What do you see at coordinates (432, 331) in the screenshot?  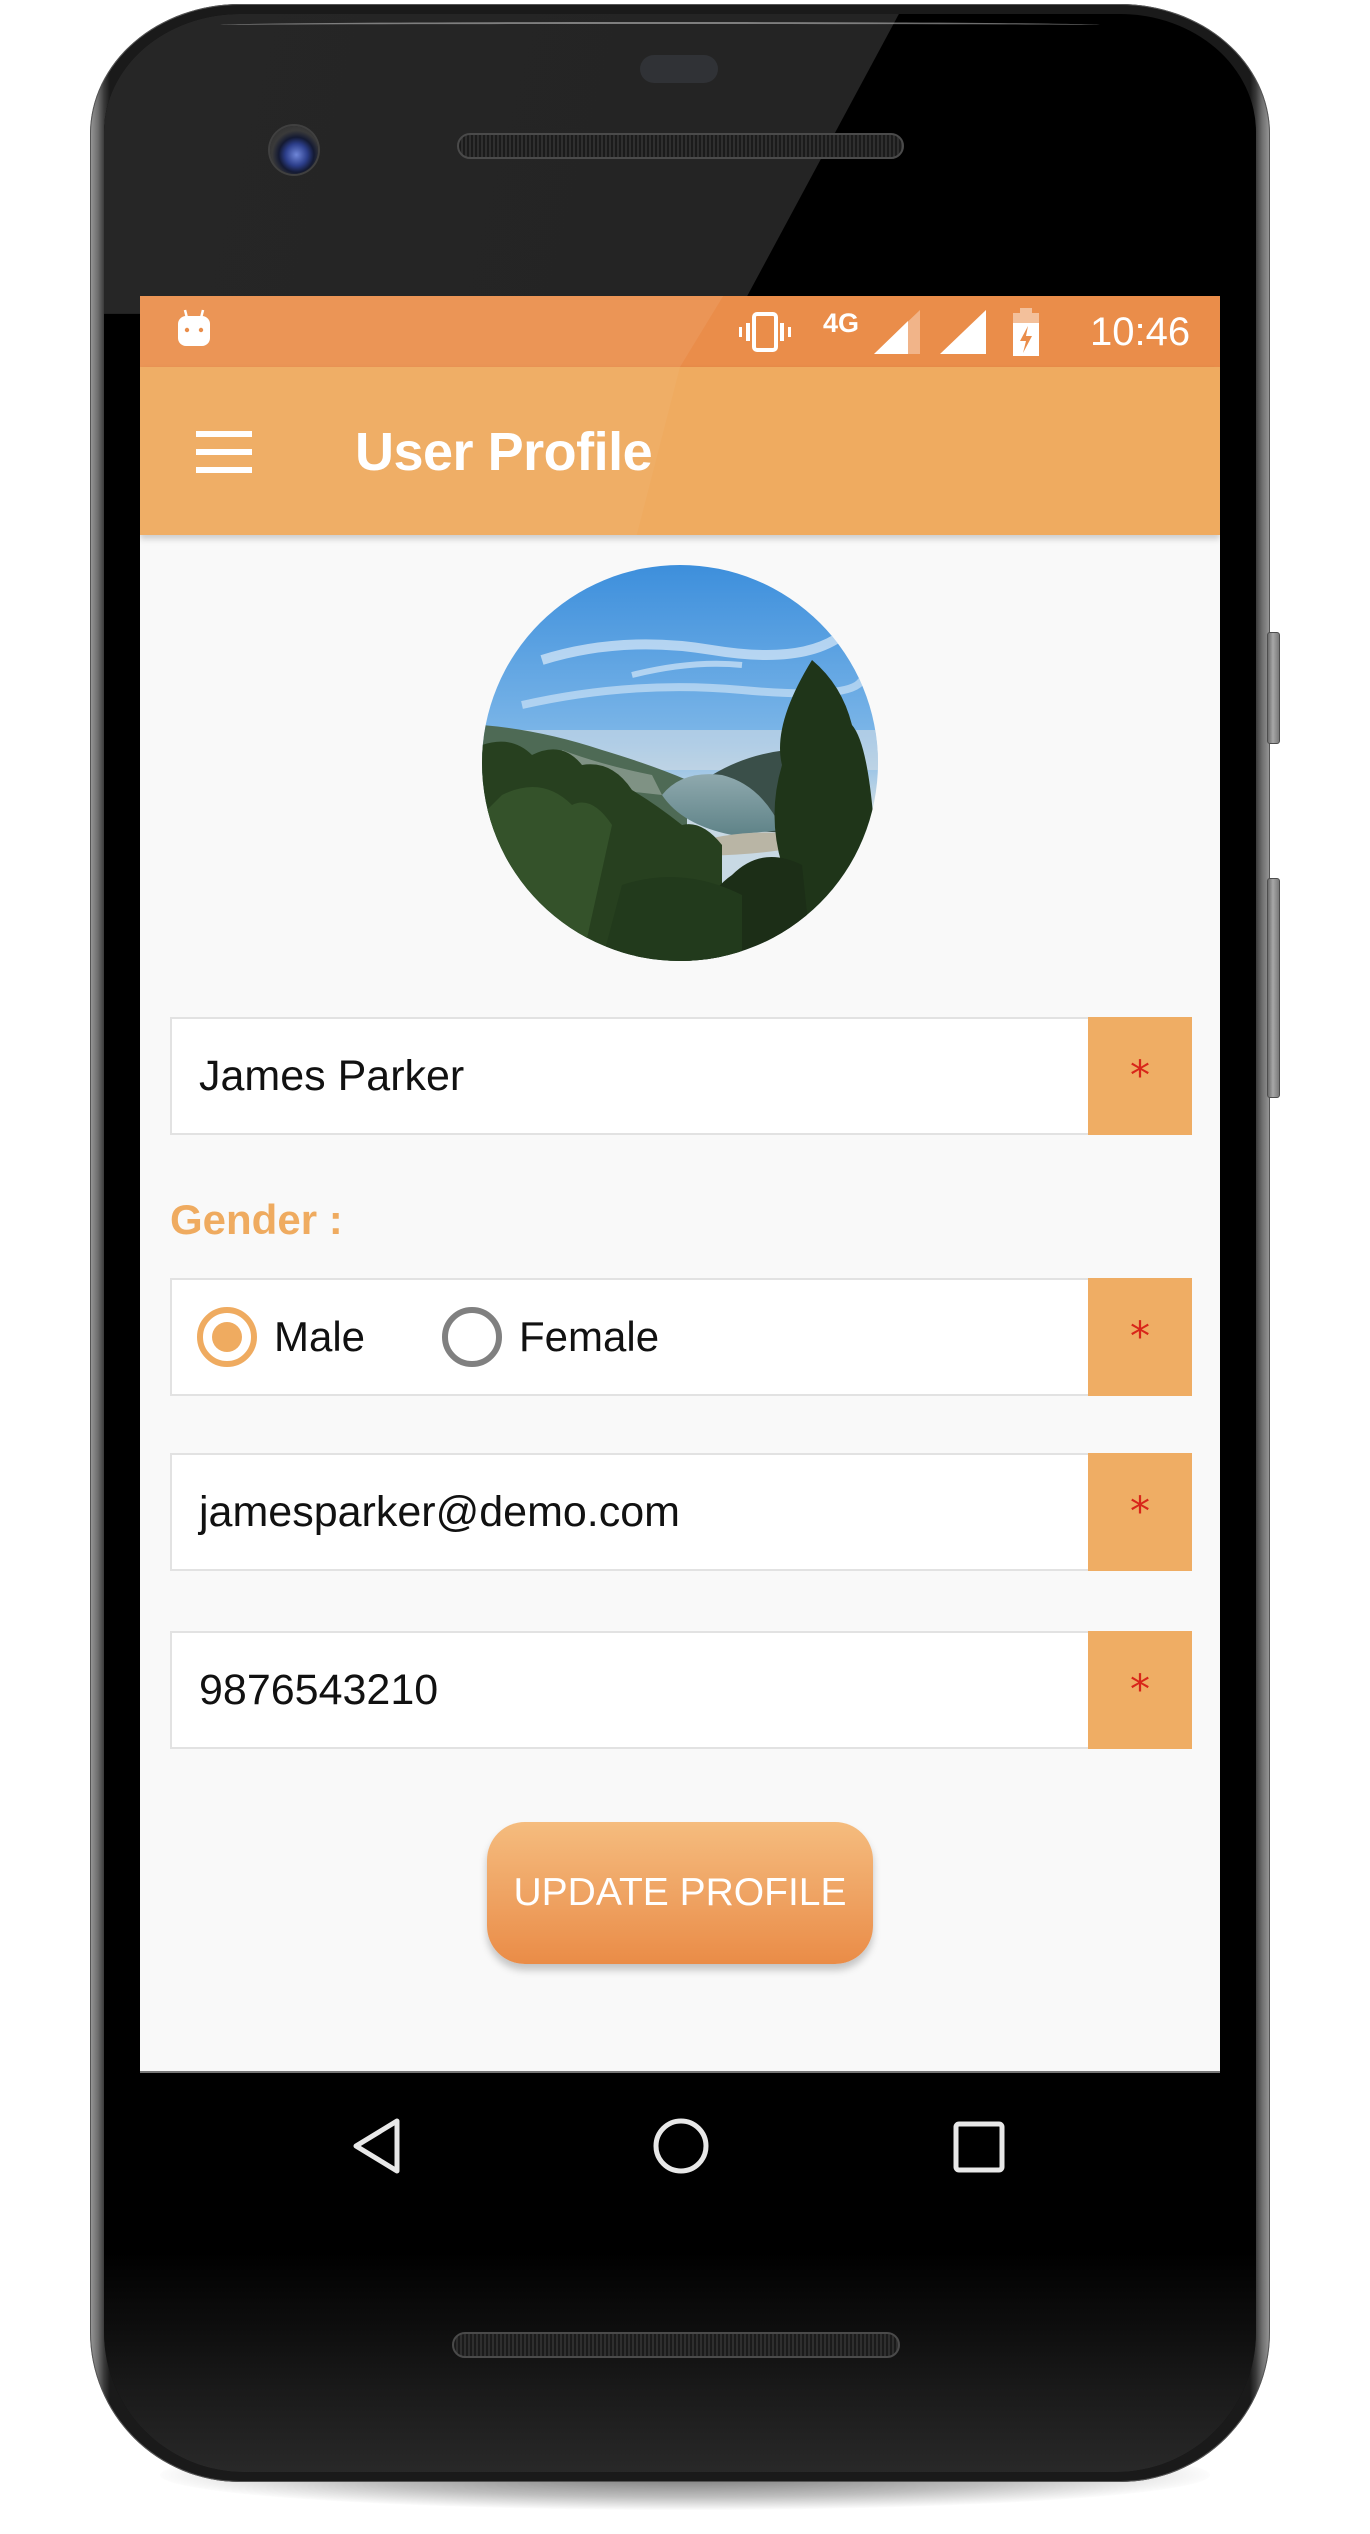 I see `status-bar-glare` at bounding box center [432, 331].